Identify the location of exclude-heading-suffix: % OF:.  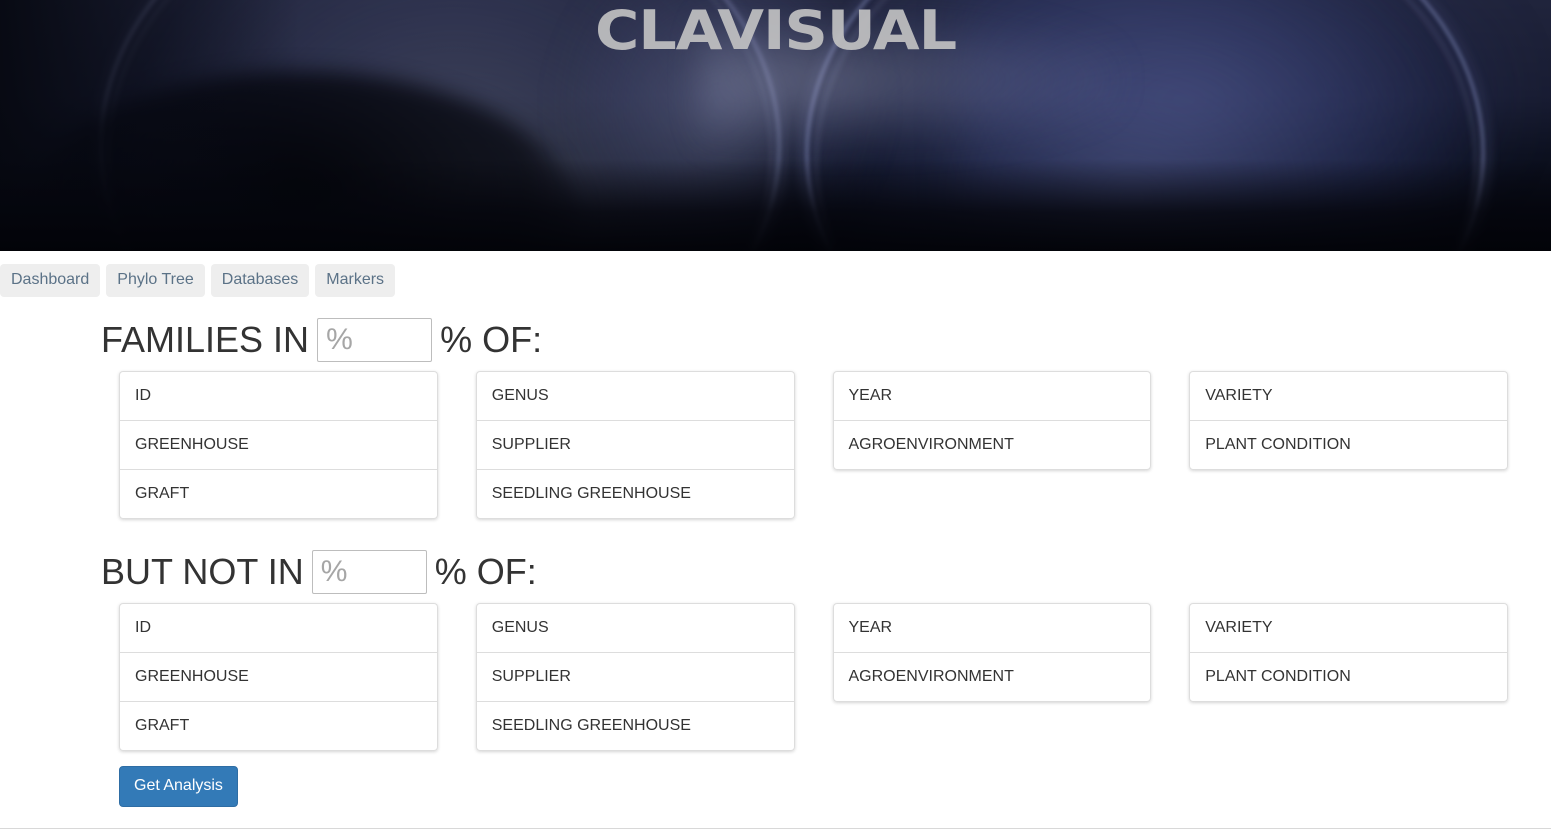
(485, 571).